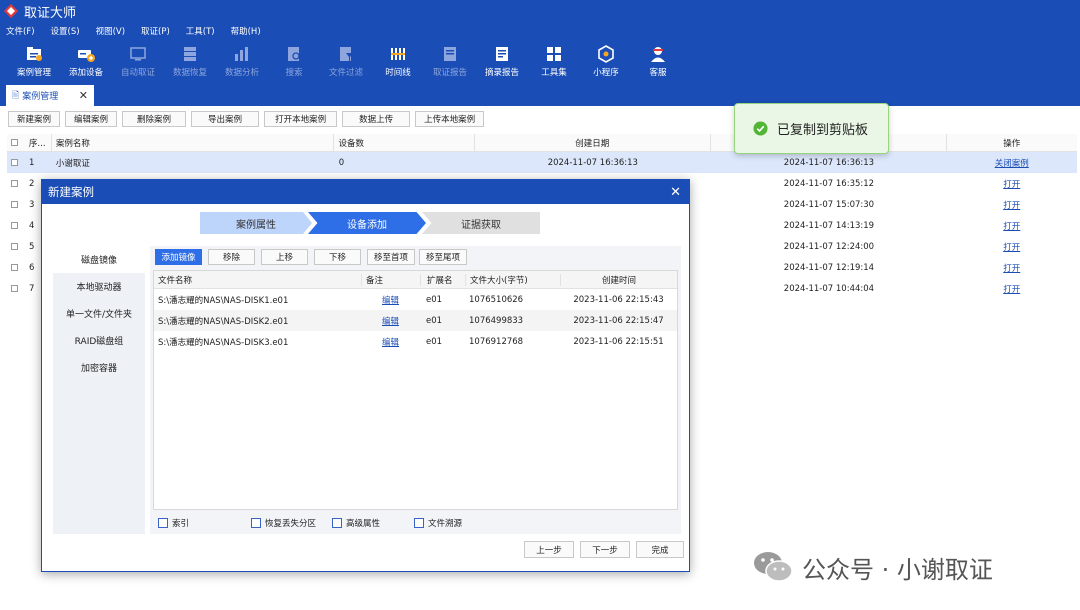 This screenshot has width=1080, height=610. I want to click on tool-search: 搜索, so click(294, 61).